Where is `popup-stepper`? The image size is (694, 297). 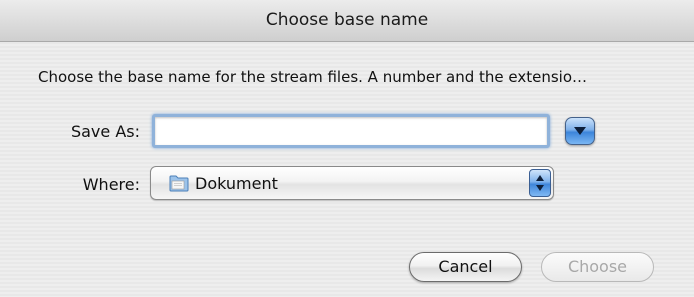
popup-stepper is located at coordinates (540, 183).